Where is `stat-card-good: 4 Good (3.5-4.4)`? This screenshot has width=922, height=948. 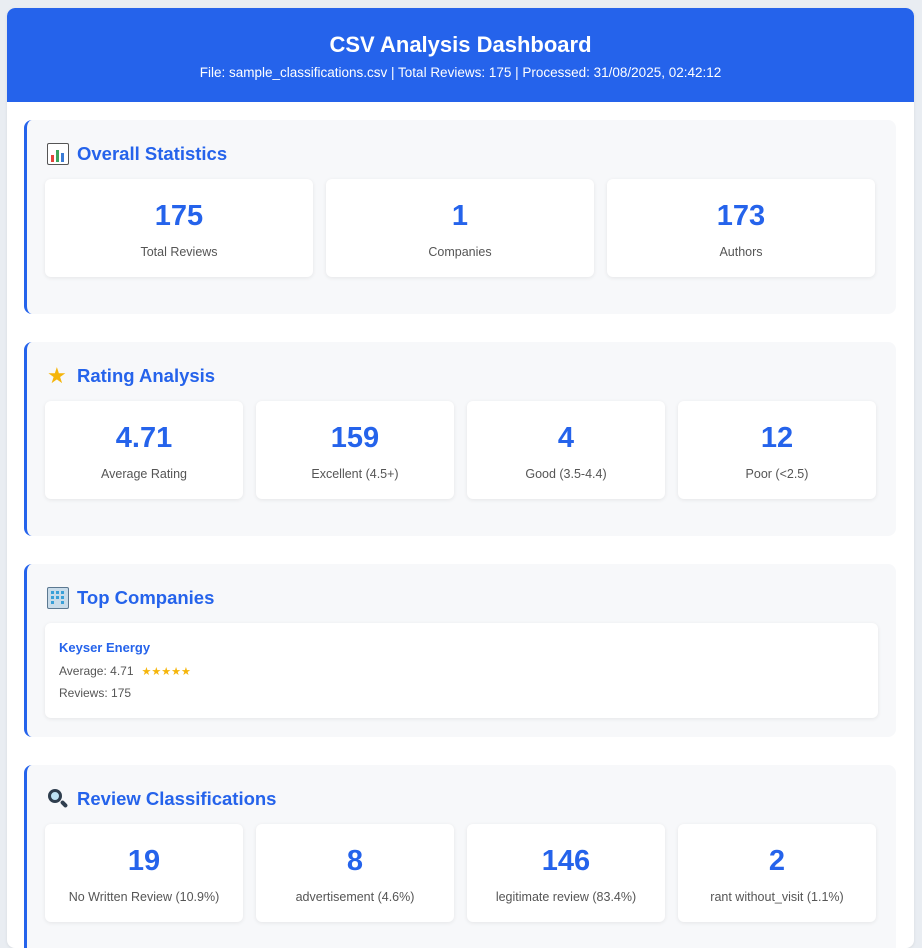 stat-card-good: 4 Good (3.5-4.4) is located at coordinates (566, 450).